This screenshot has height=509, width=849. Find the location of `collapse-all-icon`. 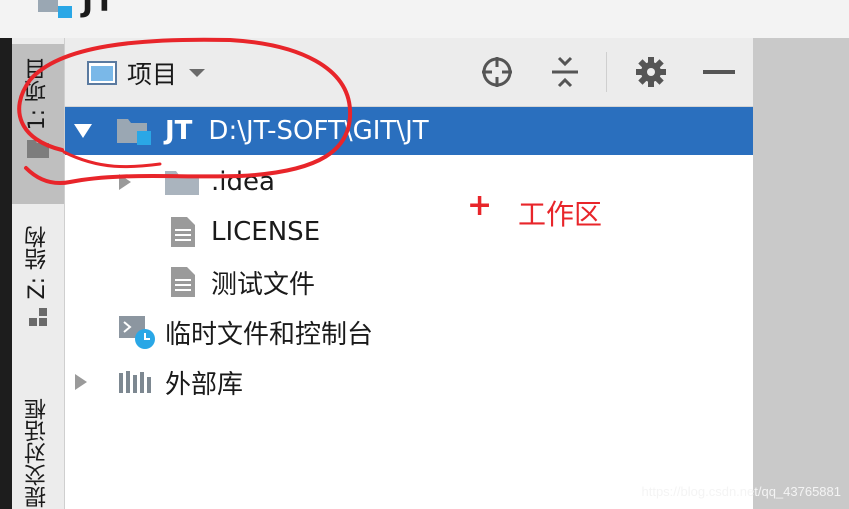

collapse-all-icon is located at coordinates (565, 72).